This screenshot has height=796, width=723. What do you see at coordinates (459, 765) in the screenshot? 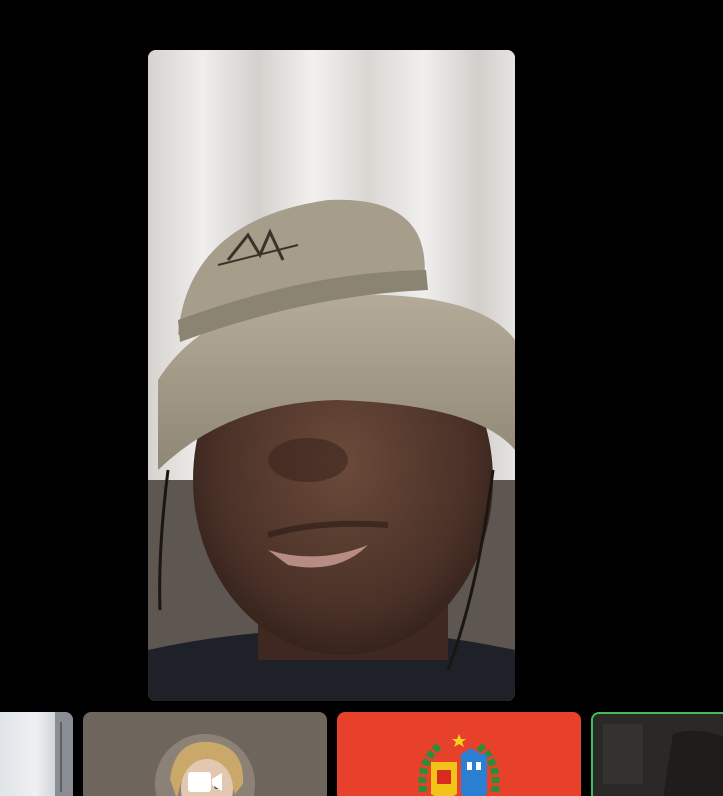
I see `emblem-logo` at bounding box center [459, 765].